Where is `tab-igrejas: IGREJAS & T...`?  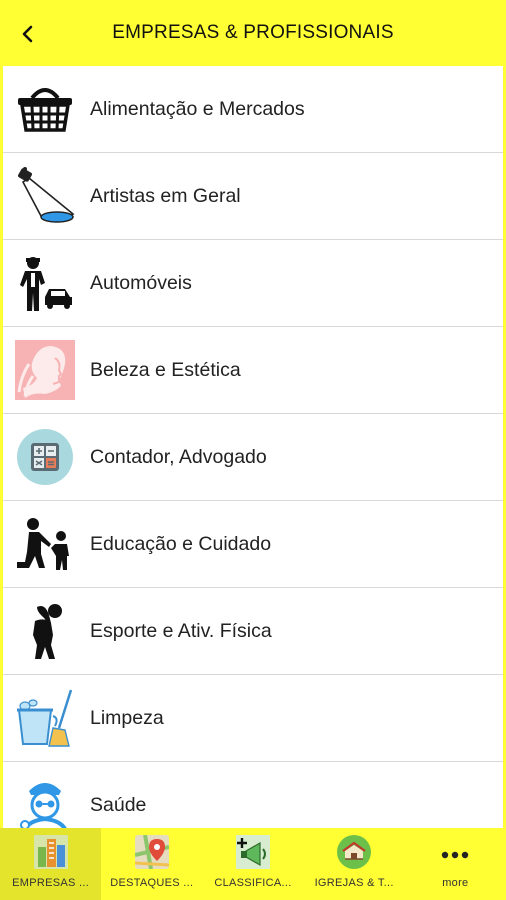 tab-igrejas: IGREJAS & T... is located at coordinates (354, 864).